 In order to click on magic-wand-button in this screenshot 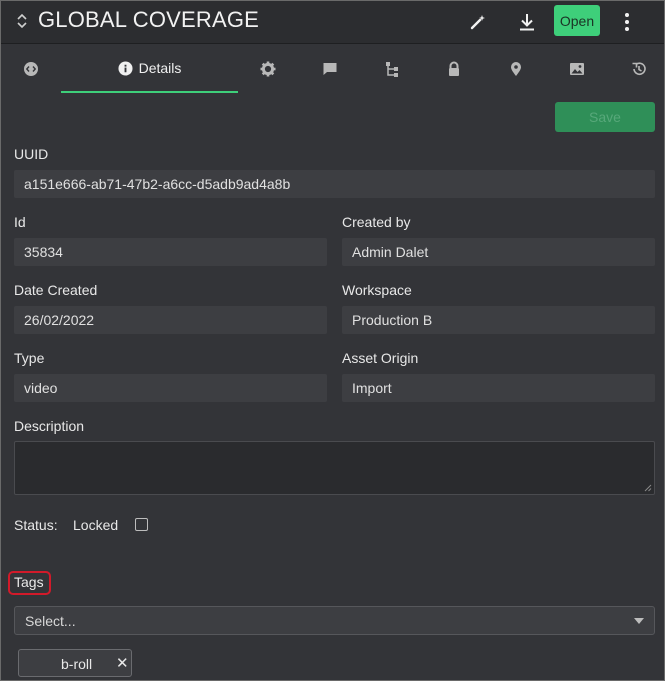, I will do `click(478, 22)`.